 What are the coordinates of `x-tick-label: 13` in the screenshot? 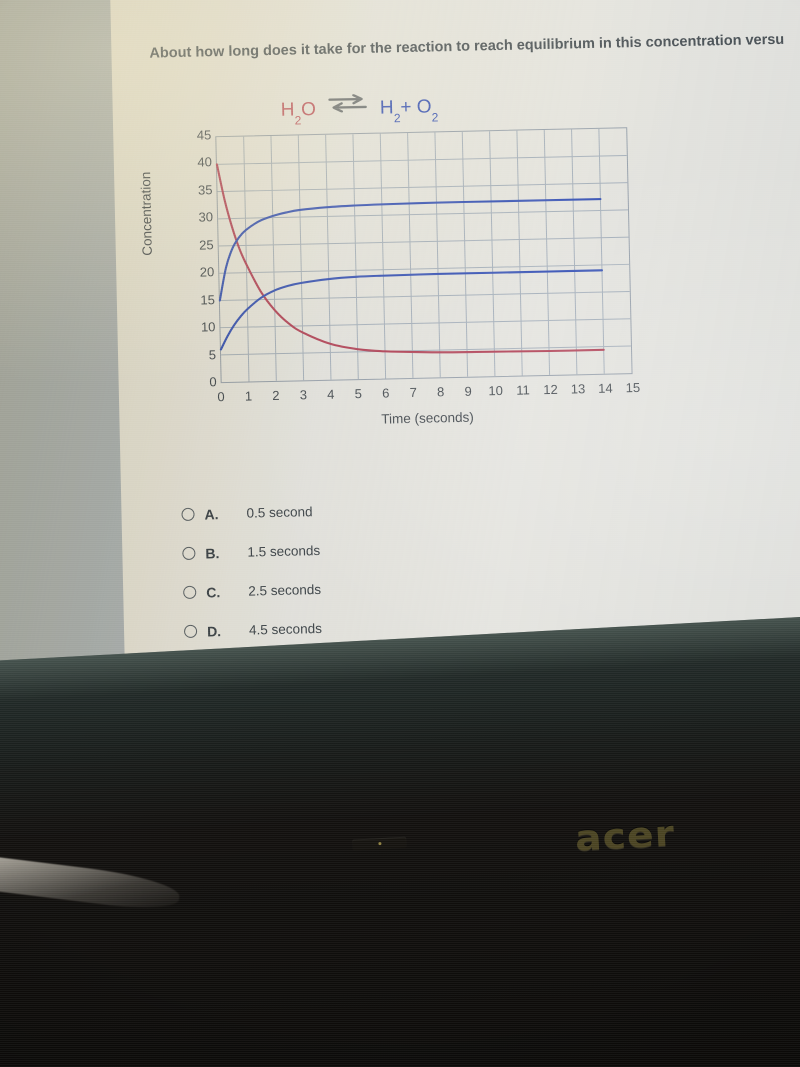 It's located at (578, 389).